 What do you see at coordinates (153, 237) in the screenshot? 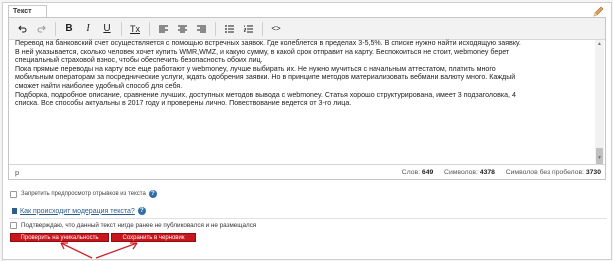
I see `save-draft-button: Сохранить в черновик` at bounding box center [153, 237].